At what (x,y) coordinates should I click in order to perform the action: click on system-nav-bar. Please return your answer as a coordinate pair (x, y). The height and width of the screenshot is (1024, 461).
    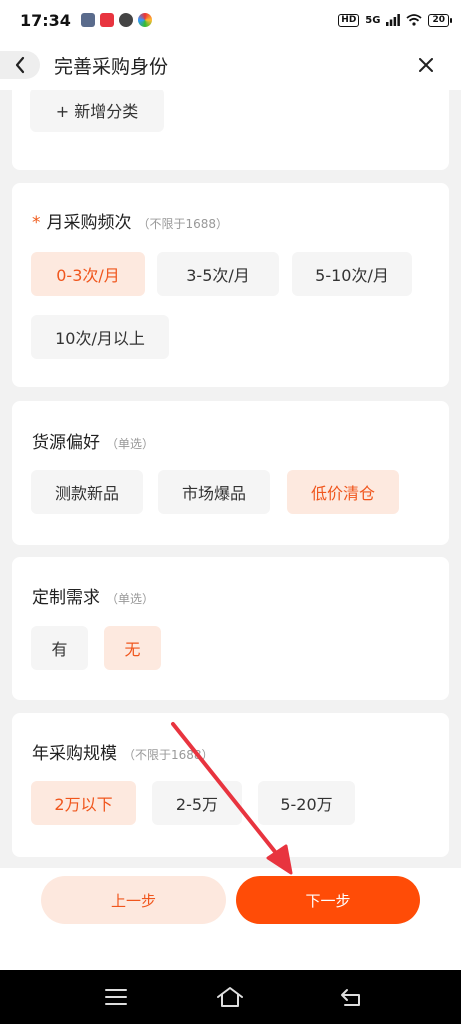
    Looking at the image, I should click on (230, 997).